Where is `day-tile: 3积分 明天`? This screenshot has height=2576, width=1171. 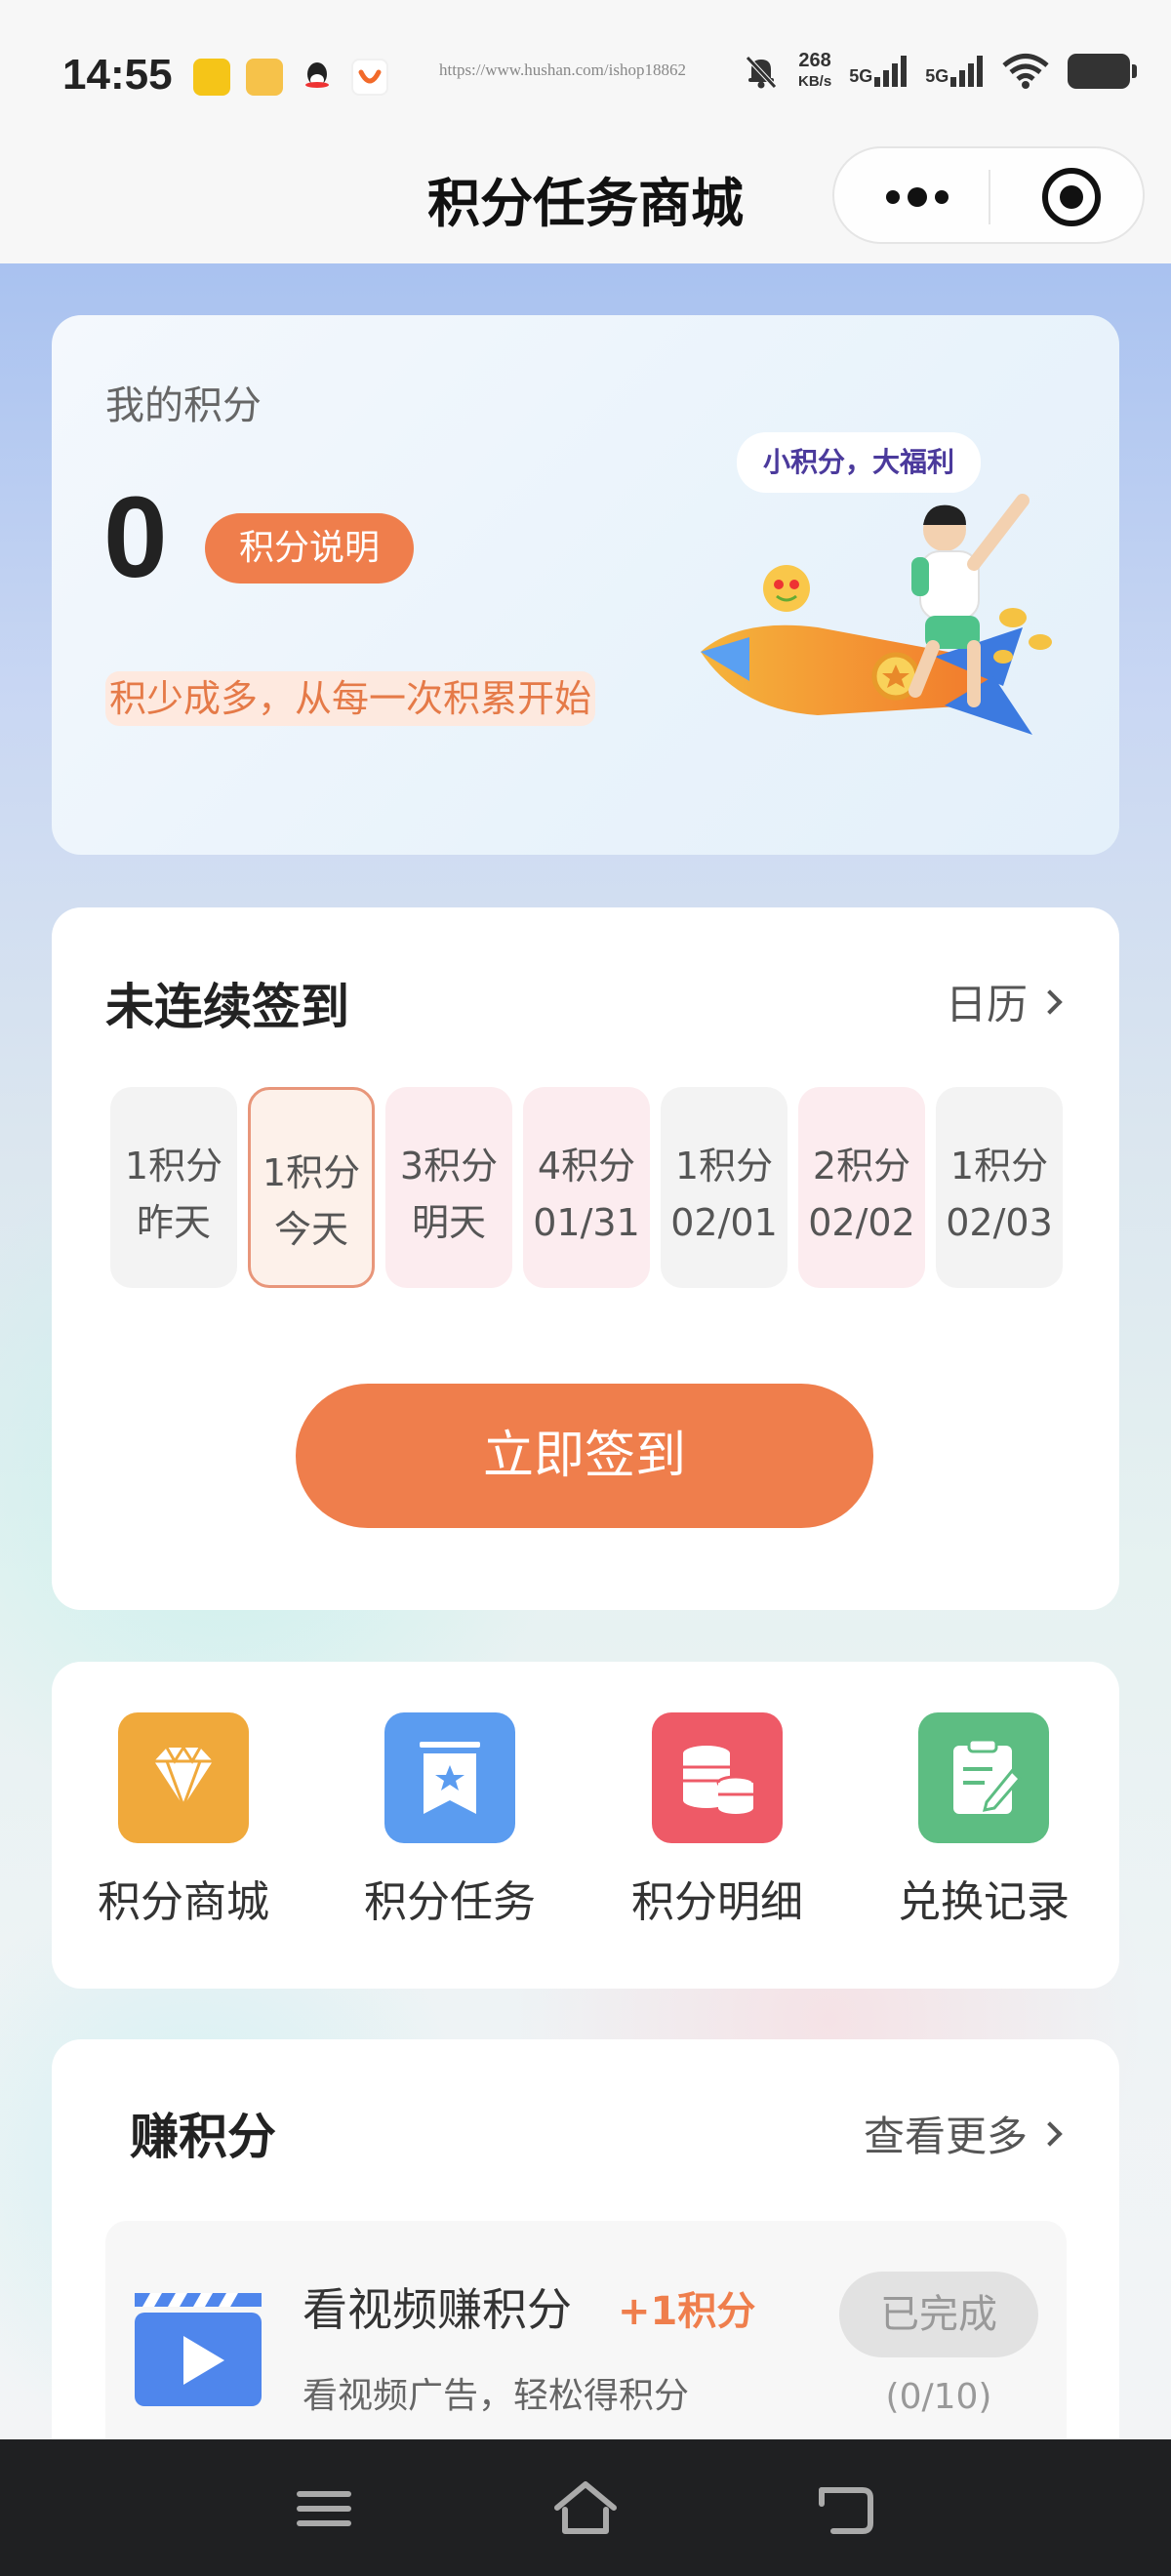 day-tile: 3积分 明天 is located at coordinates (448, 1187).